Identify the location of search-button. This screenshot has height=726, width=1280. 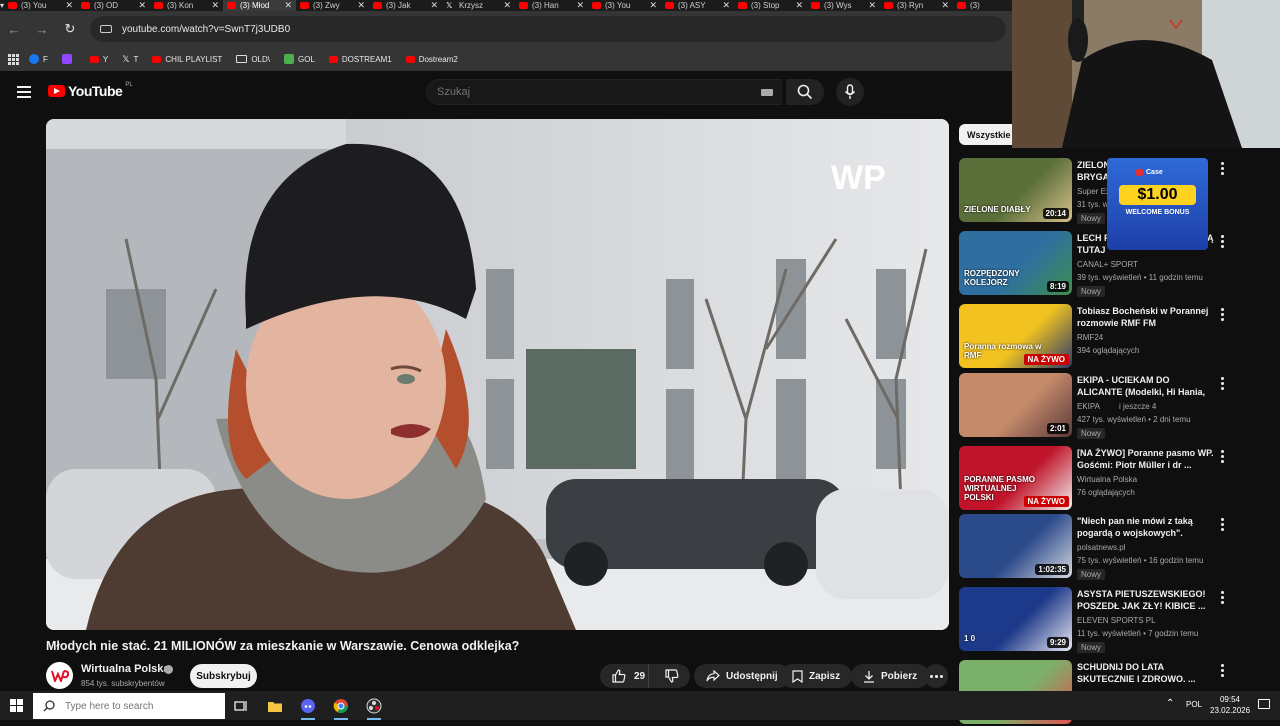
(805, 92).